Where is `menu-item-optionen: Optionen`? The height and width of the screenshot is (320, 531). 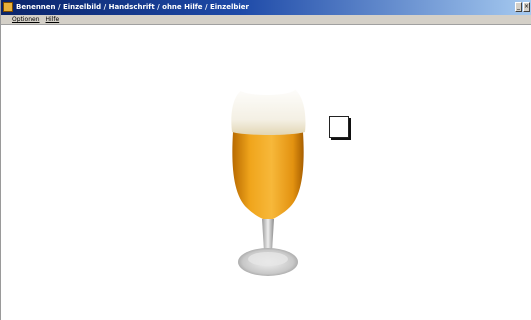 menu-item-optionen: Optionen is located at coordinates (26, 19).